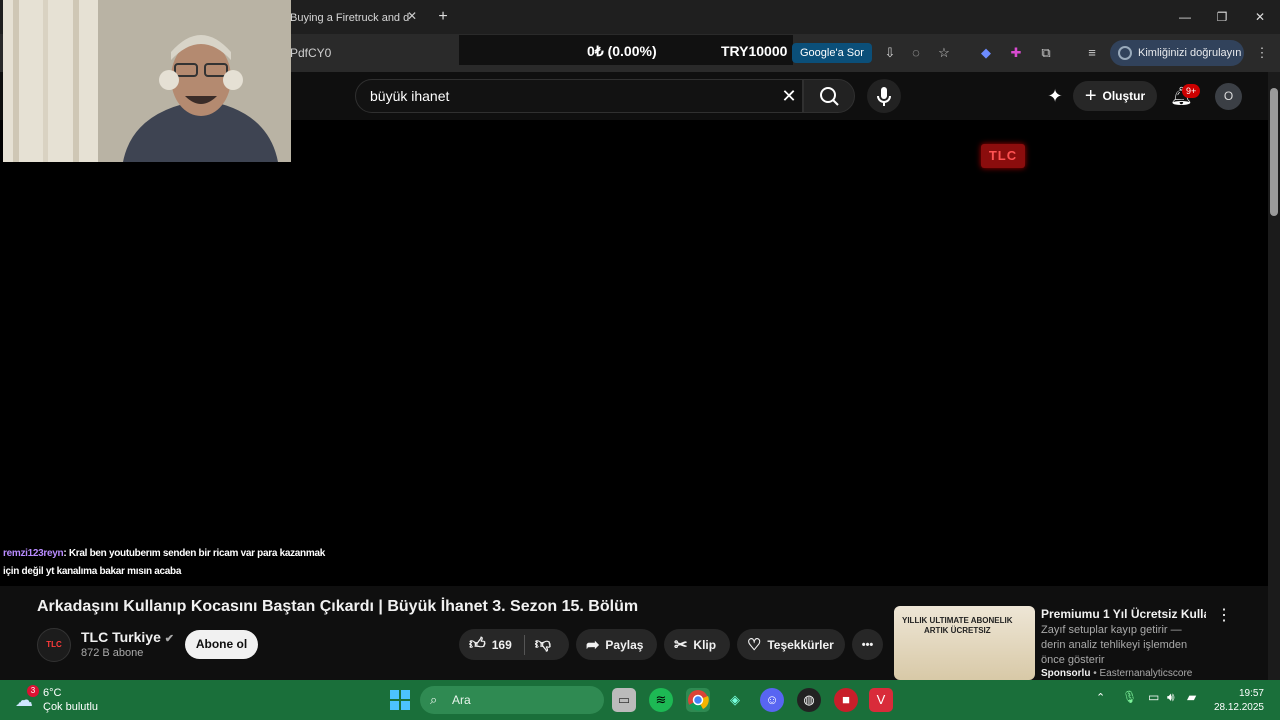 This screenshot has width=1280, height=720. What do you see at coordinates (1003, 156) in the screenshot?
I see `channel-watermark: TLC` at bounding box center [1003, 156].